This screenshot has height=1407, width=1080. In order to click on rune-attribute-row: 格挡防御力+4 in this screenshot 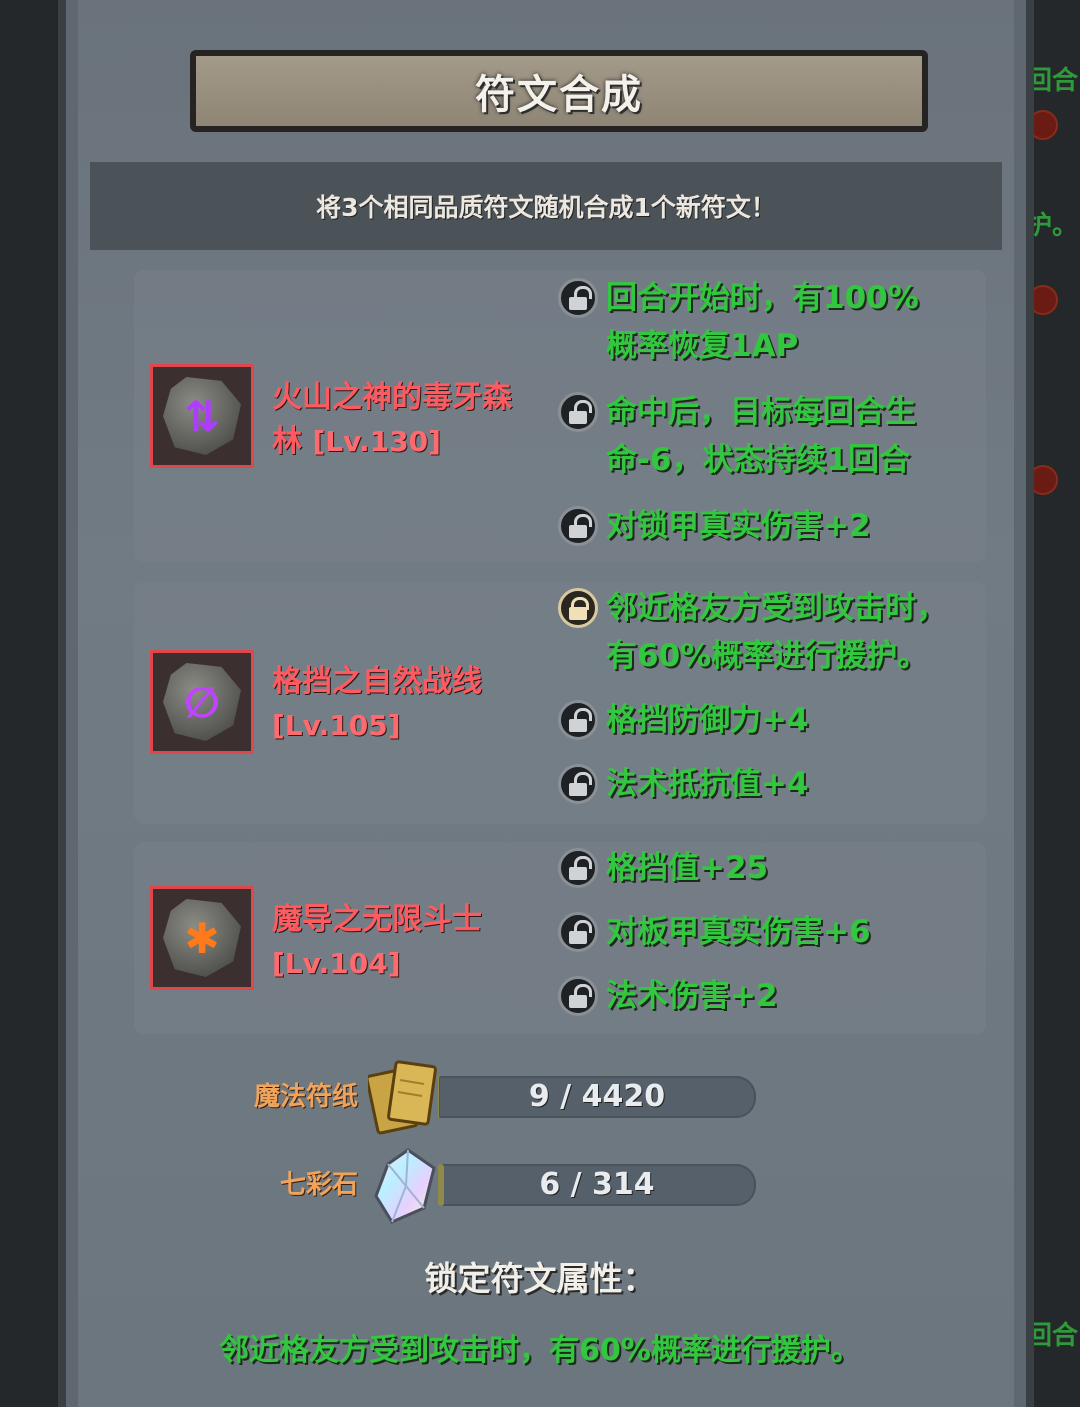, I will do `click(768, 720)`.